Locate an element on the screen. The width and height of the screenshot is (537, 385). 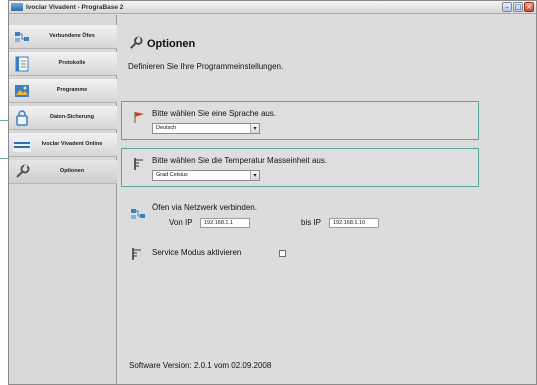
language-label: Bitte wählen Sie eine Sprache aus. is located at coordinates (214, 113).